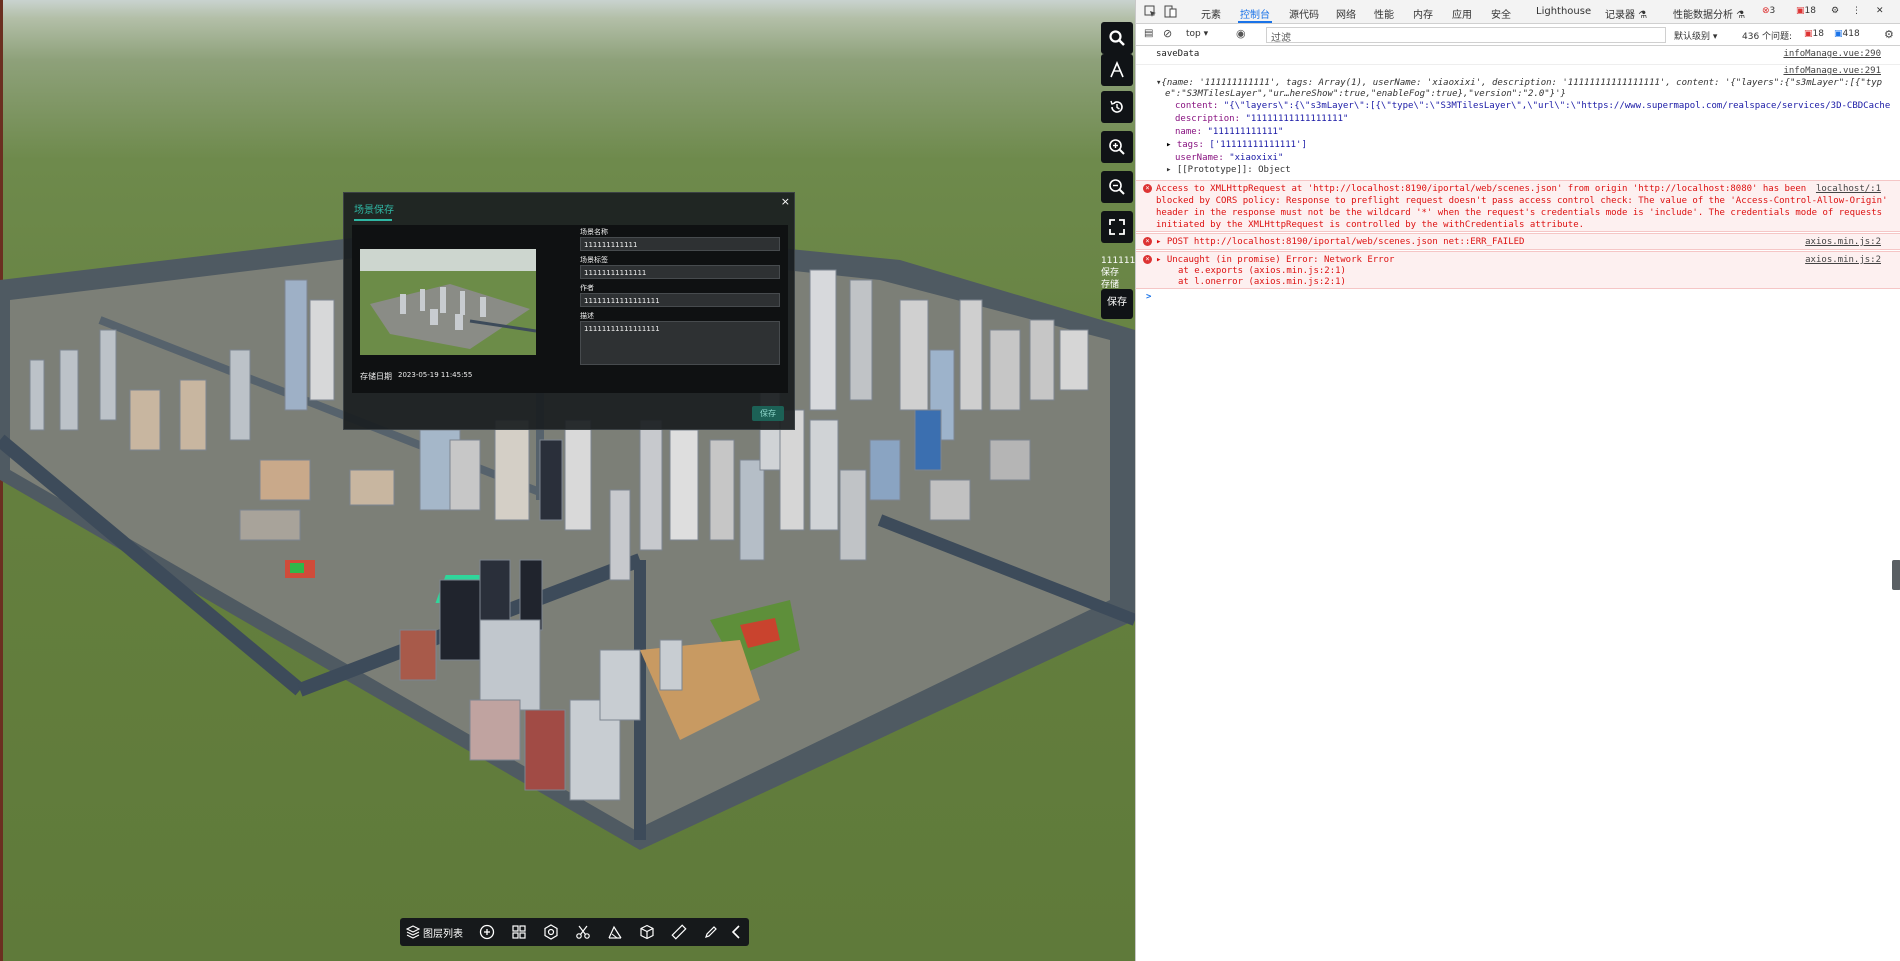 This screenshot has width=1900, height=961. What do you see at coordinates (1228, 170) in the screenshot?
I see `prop-prototype: ▸ [[Prototype]]: Object` at bounding box center [1228, 170].